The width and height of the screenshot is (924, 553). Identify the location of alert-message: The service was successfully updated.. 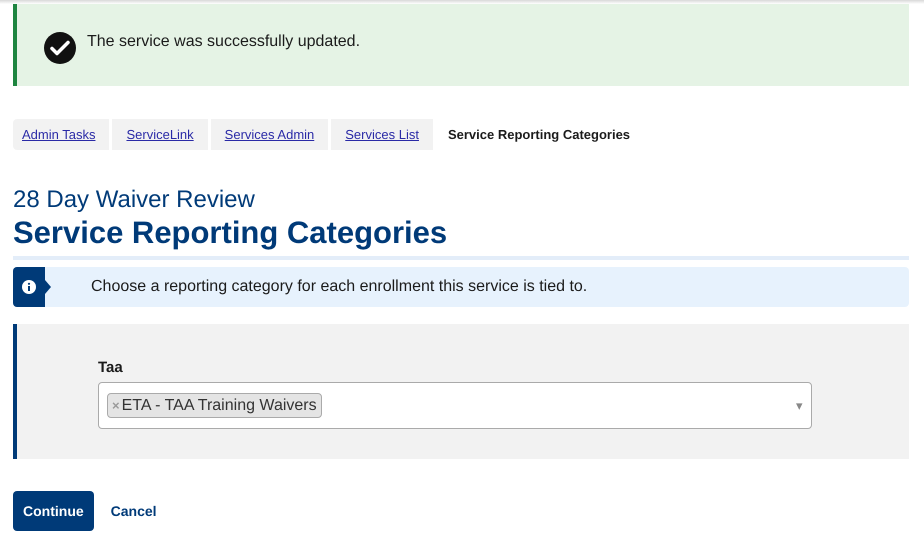
(223, 42).